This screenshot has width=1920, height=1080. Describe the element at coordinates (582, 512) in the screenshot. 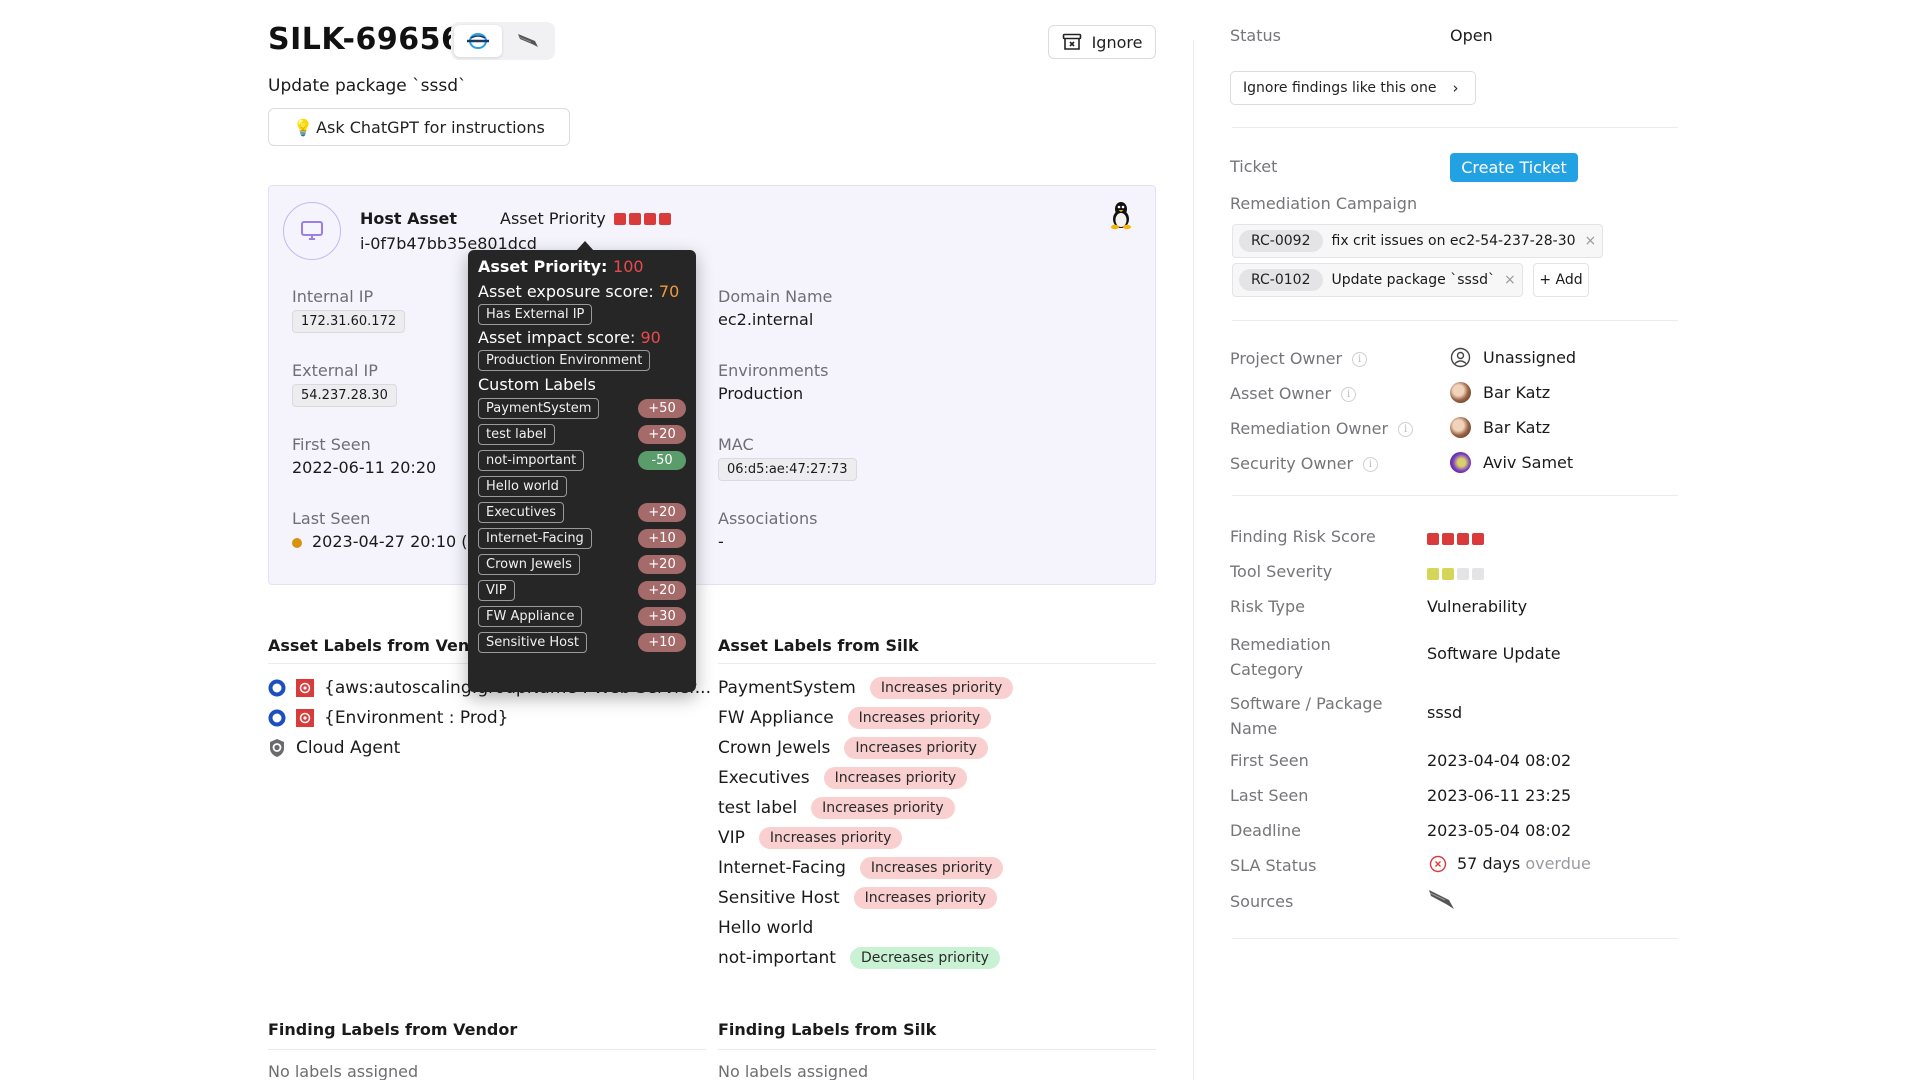

I see `tt-custom-label-row: Executives +20` at that location.